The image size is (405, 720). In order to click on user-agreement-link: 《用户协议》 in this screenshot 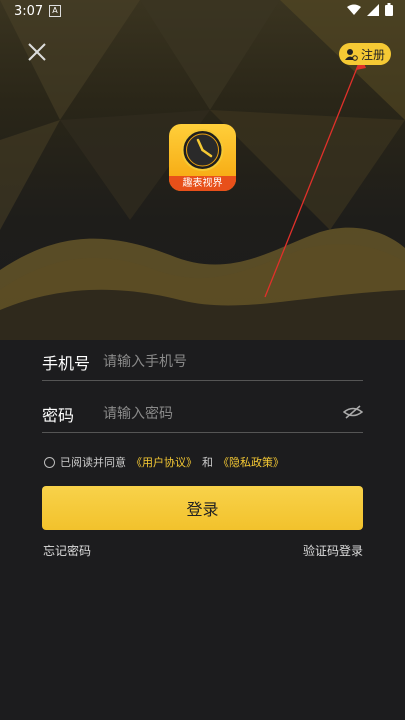, I will do `click(164, 462)`.